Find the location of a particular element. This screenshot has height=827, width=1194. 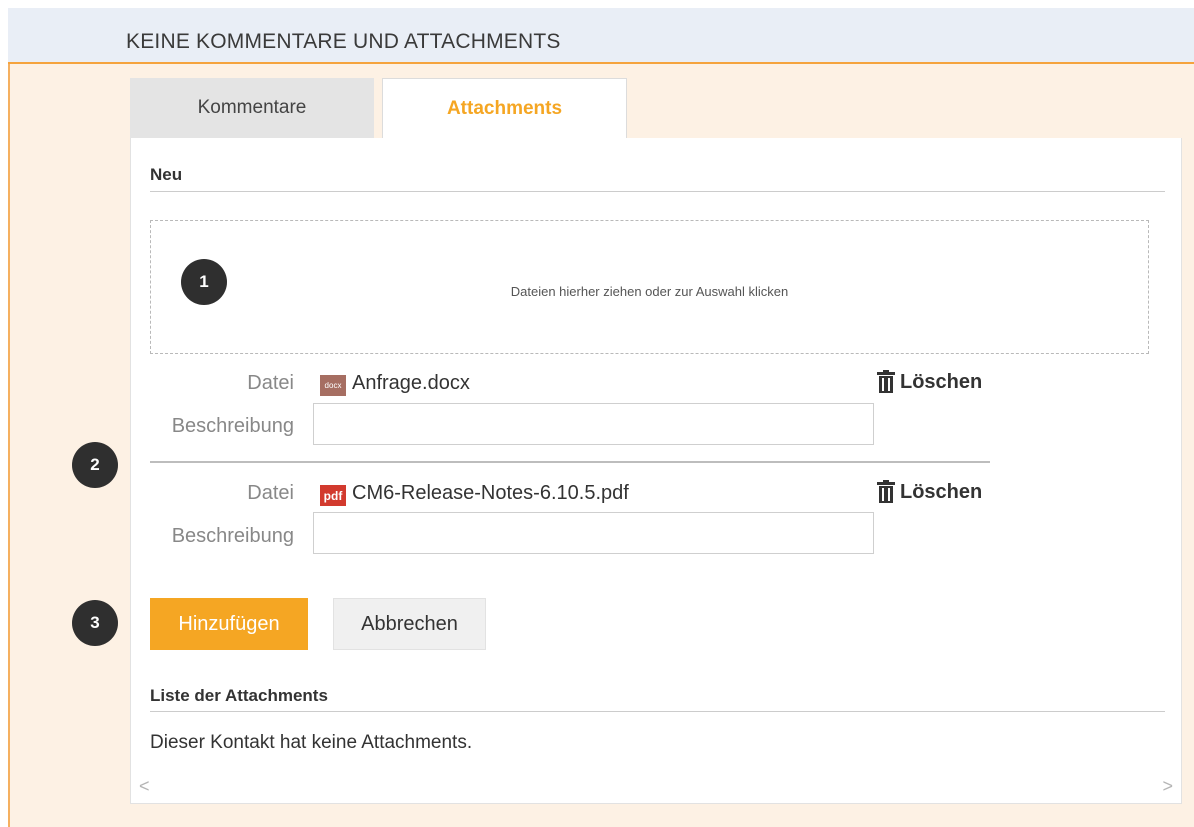

pdf-file-icon: pdf is located at coordinates (333, 495).